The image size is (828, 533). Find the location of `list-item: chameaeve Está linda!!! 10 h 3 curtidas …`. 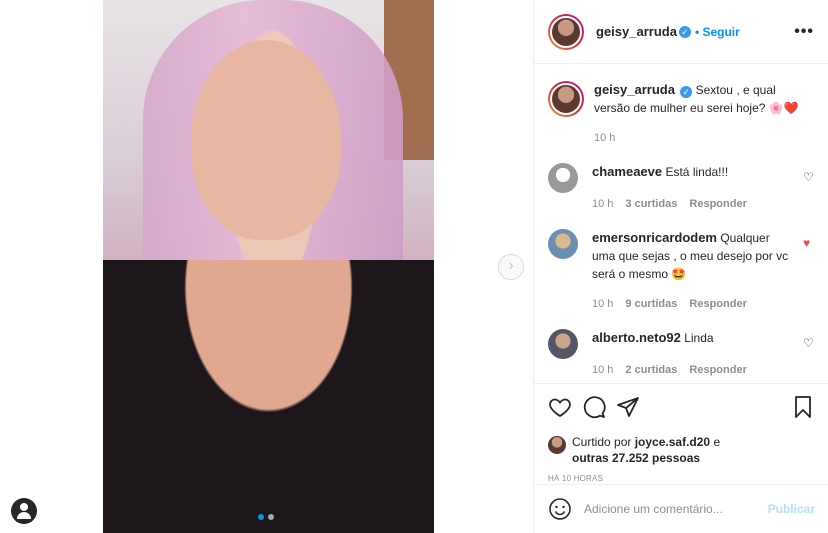

list-item: chameaeve Está linda!!! 10 h 3 curtidas … is located at coordinates (681, 188).